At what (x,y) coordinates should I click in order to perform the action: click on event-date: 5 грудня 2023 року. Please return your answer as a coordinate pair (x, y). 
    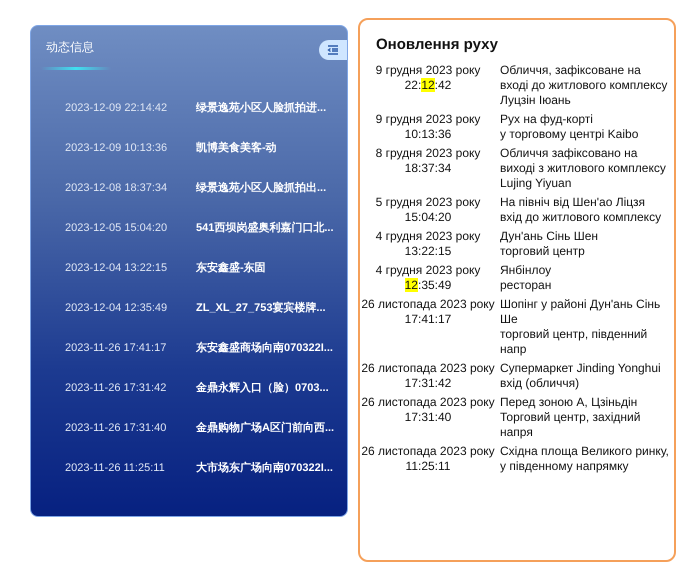
    Looking at the image, I should click on (428, 202).